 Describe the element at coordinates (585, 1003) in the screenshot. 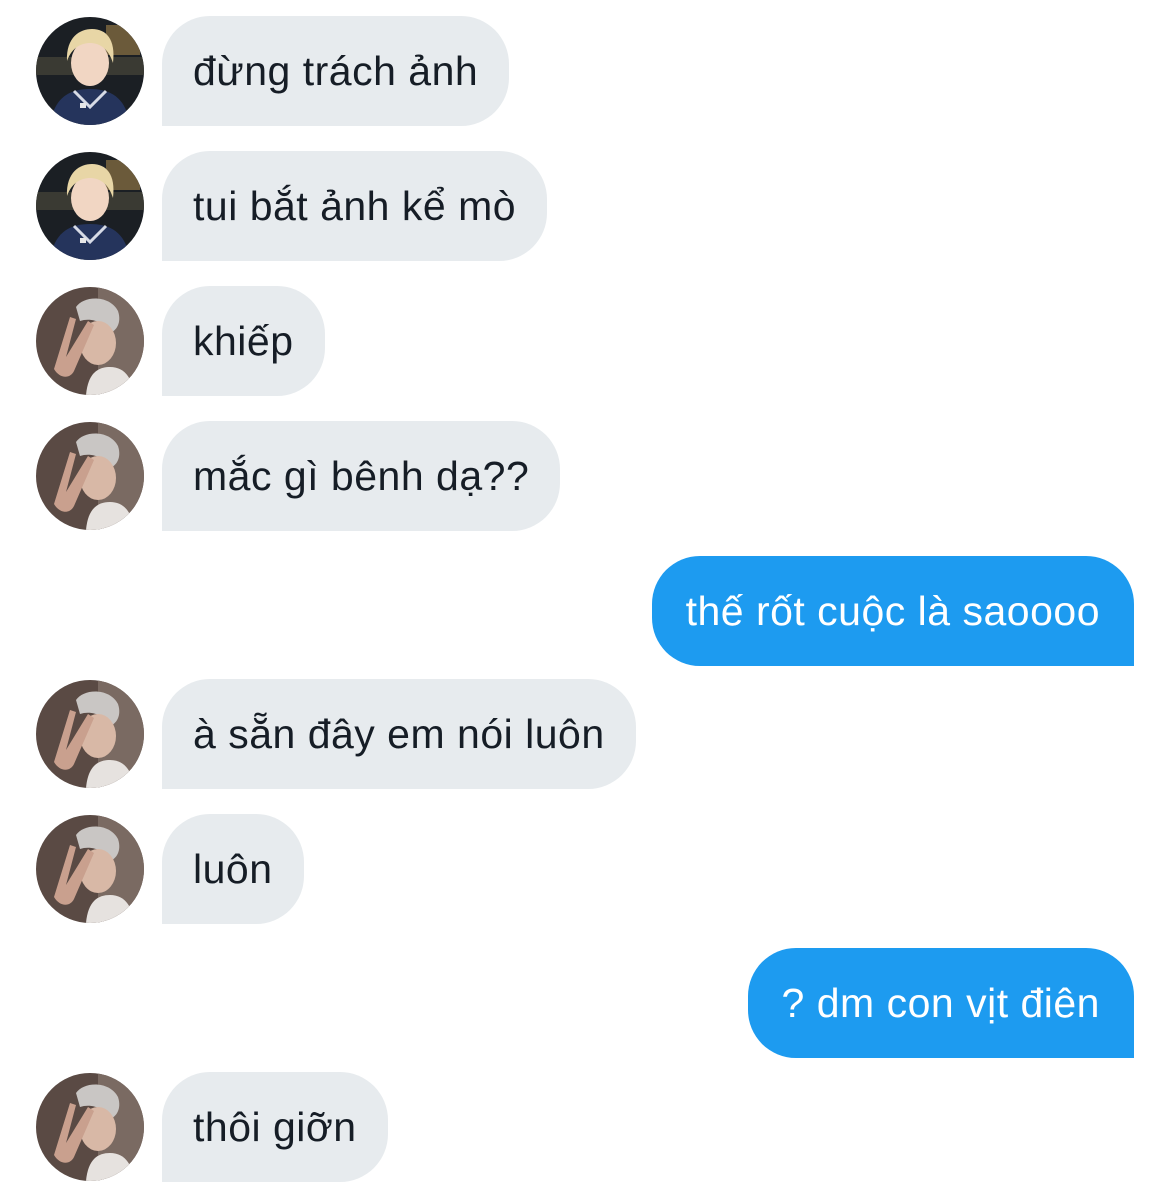

I see `message-row-outgoing: ? dm con vịt điên` at that location.